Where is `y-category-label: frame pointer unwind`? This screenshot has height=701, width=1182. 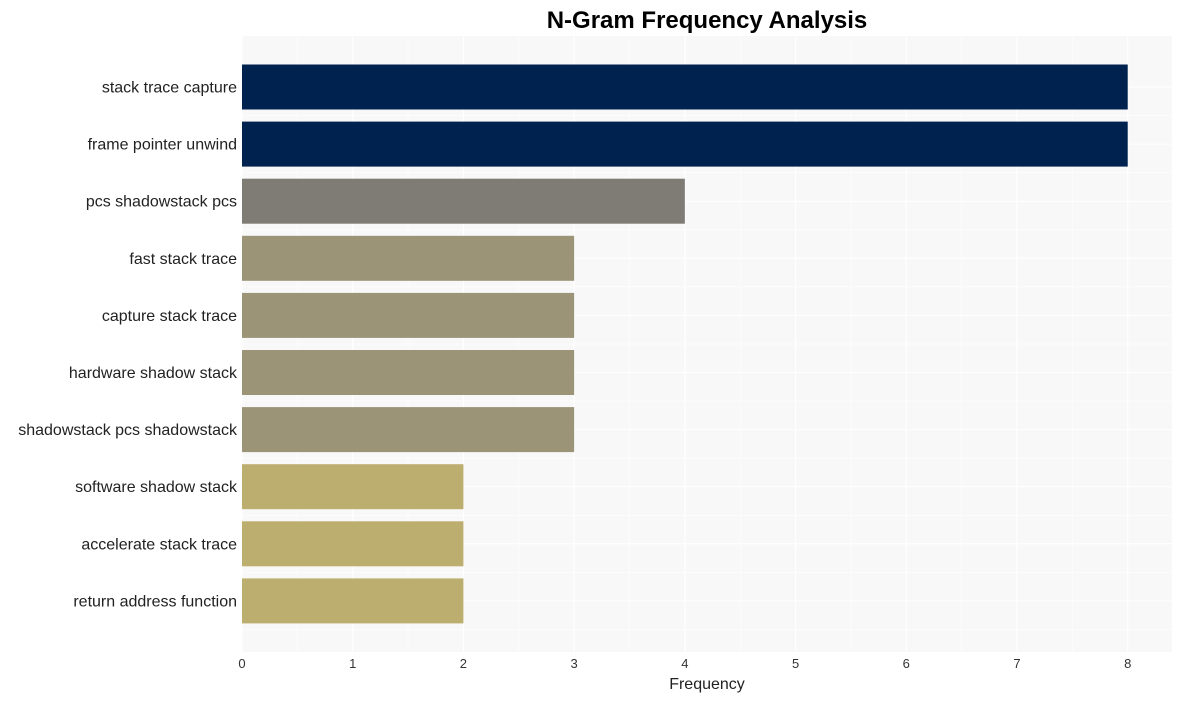 y-category-label: frame pointer unwind is located at coordinates (162, 145).